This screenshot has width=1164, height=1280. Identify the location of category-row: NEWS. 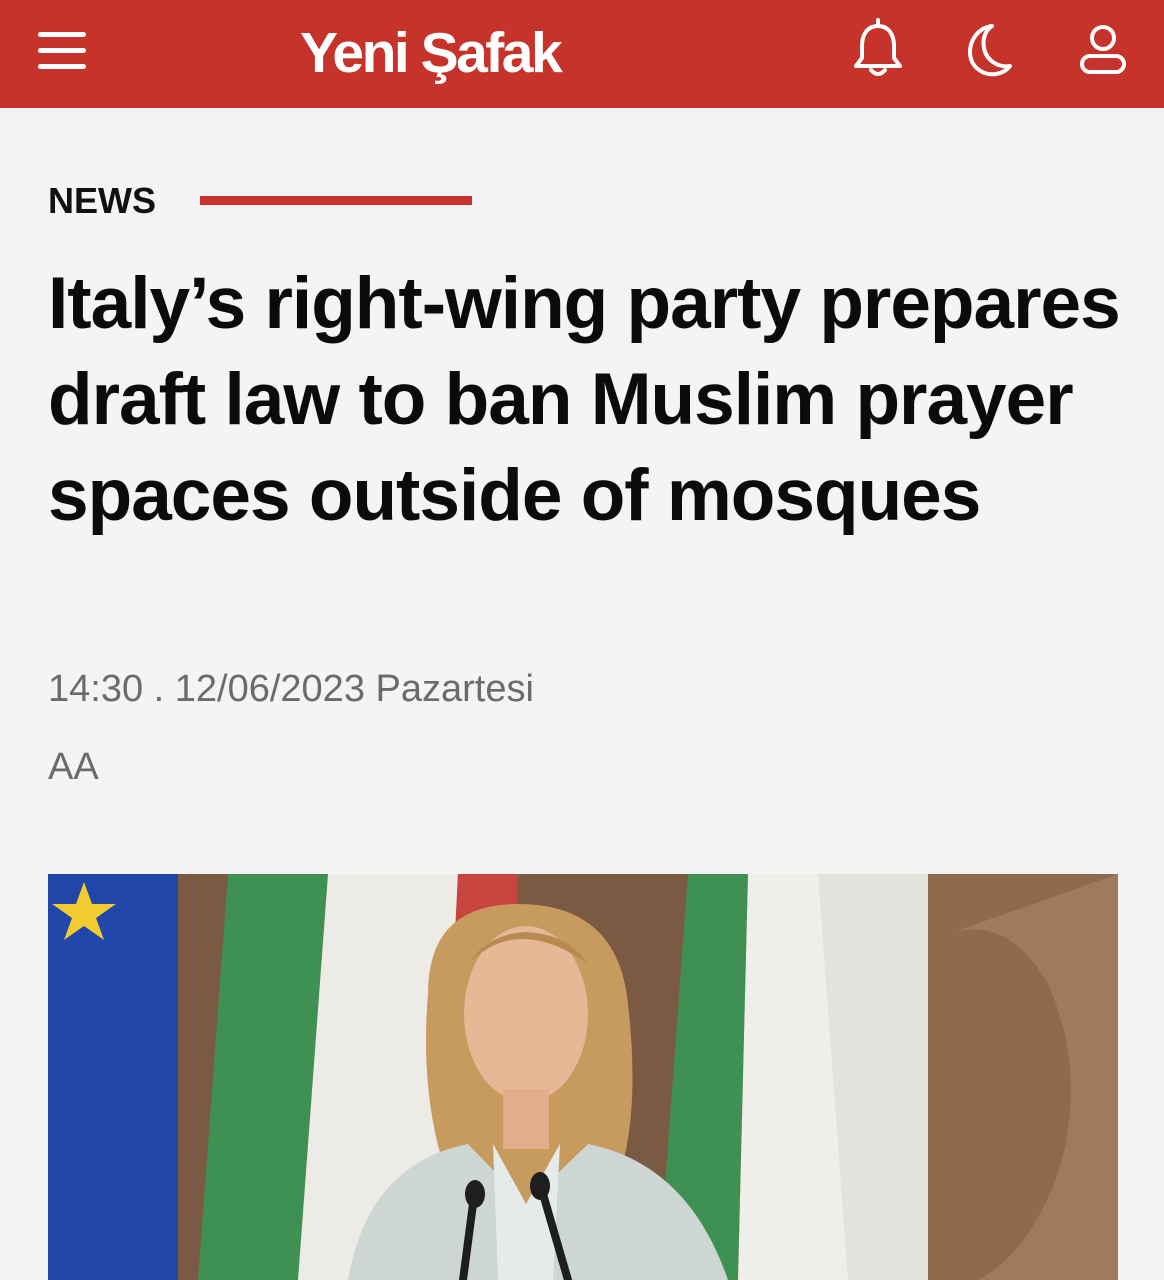
(348, 201).